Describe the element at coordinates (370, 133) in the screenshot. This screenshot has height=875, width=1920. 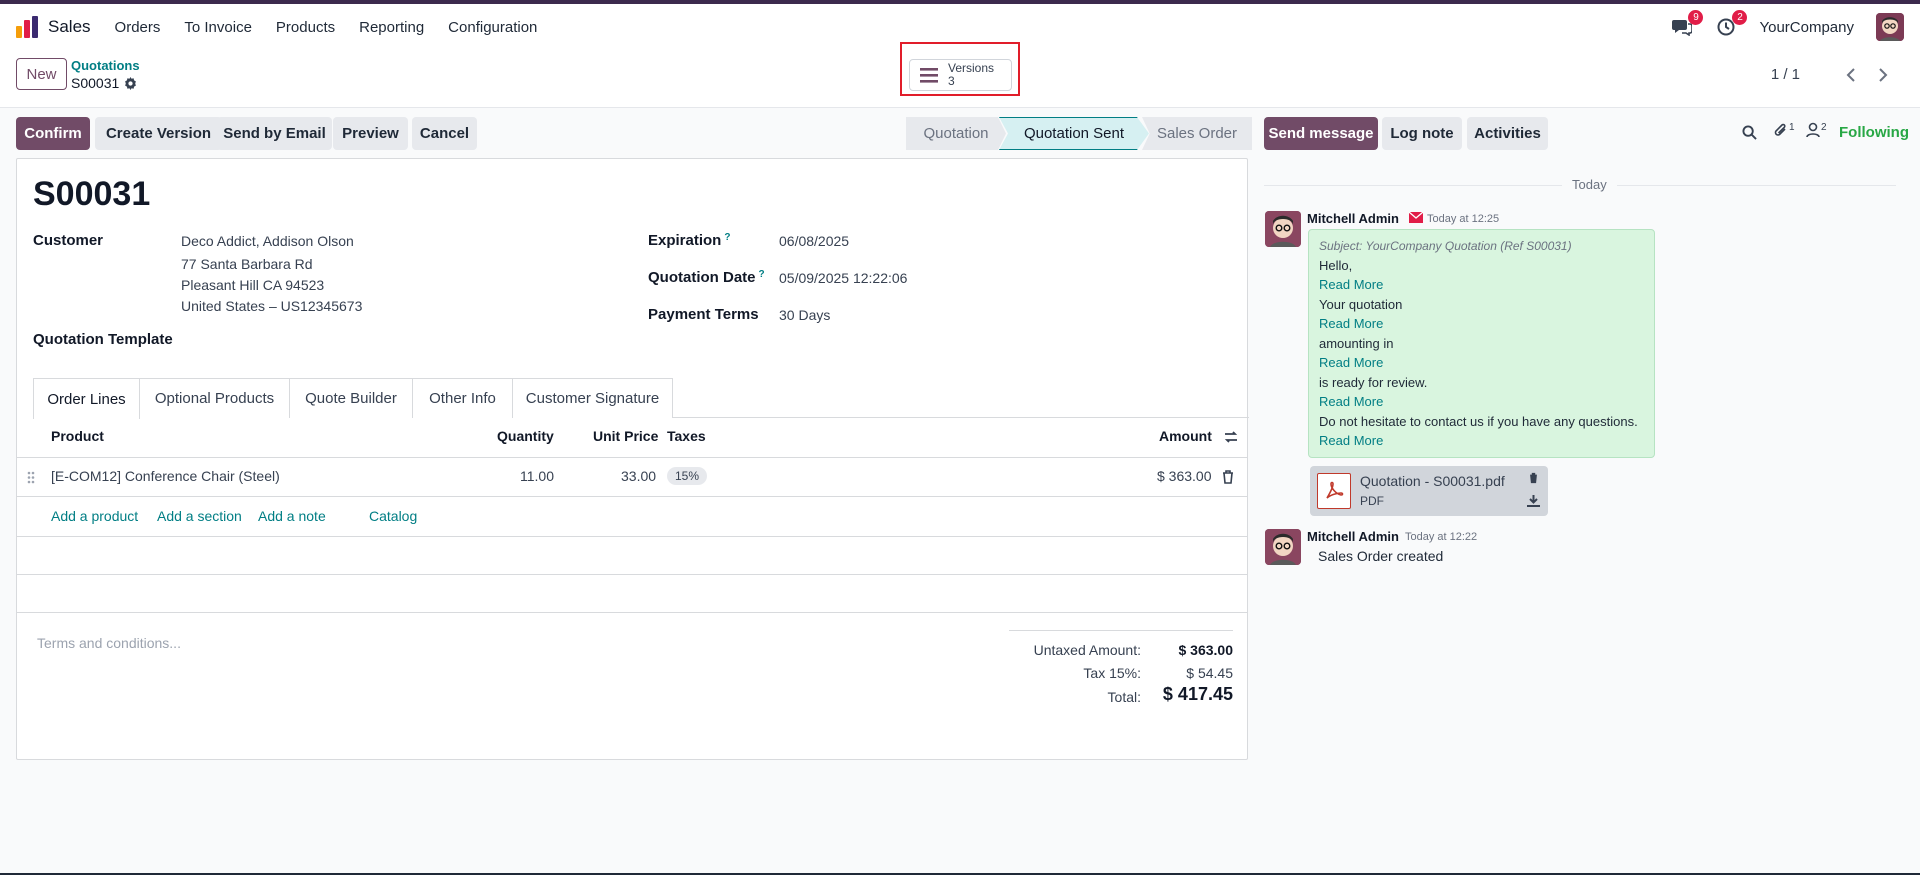
I see `preview-button: Preview` at that location.